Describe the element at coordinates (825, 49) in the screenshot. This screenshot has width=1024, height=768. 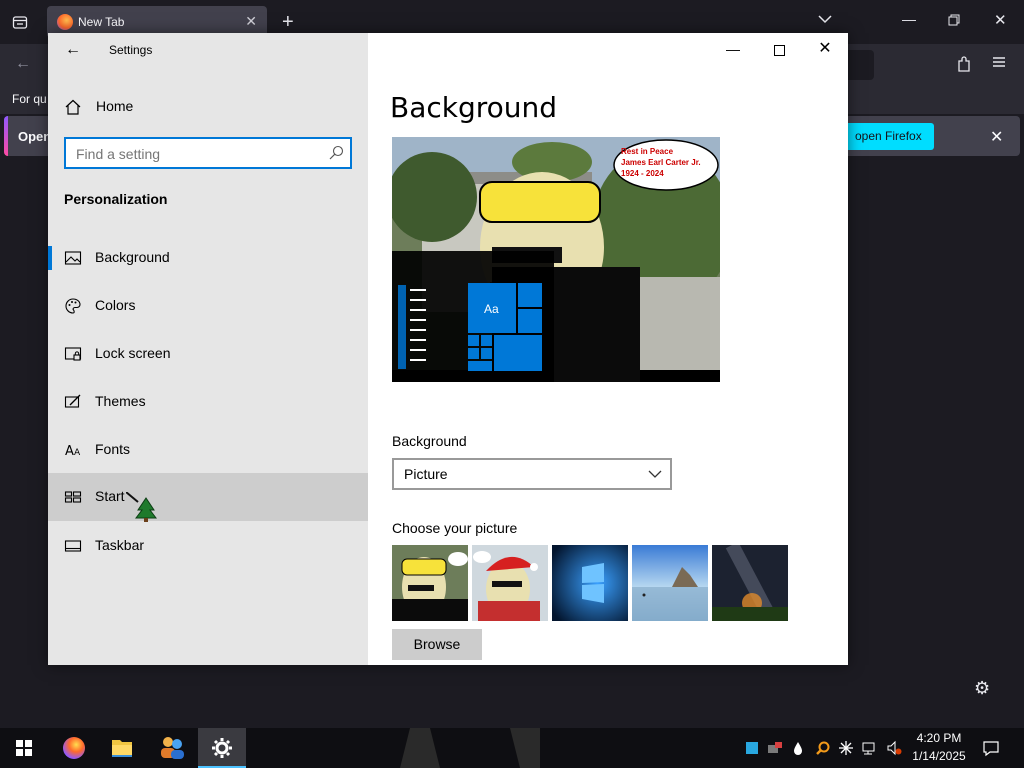
I see `close-icon: ✕` at that location.